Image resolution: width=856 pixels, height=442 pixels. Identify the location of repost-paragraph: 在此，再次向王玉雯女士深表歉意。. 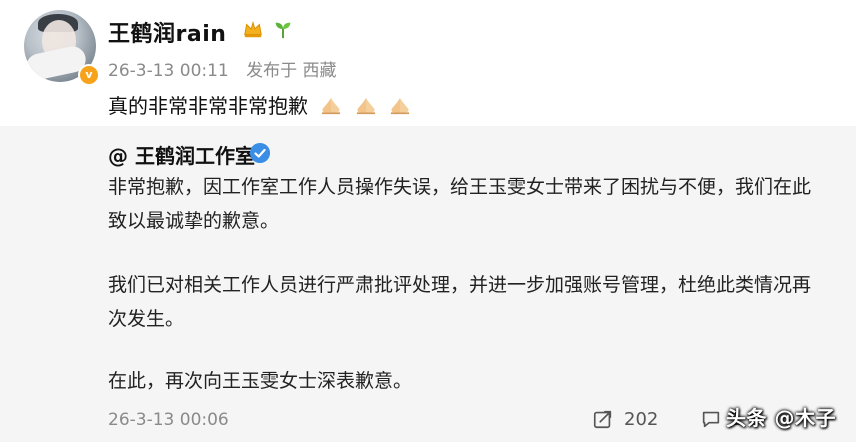
(260, 381).